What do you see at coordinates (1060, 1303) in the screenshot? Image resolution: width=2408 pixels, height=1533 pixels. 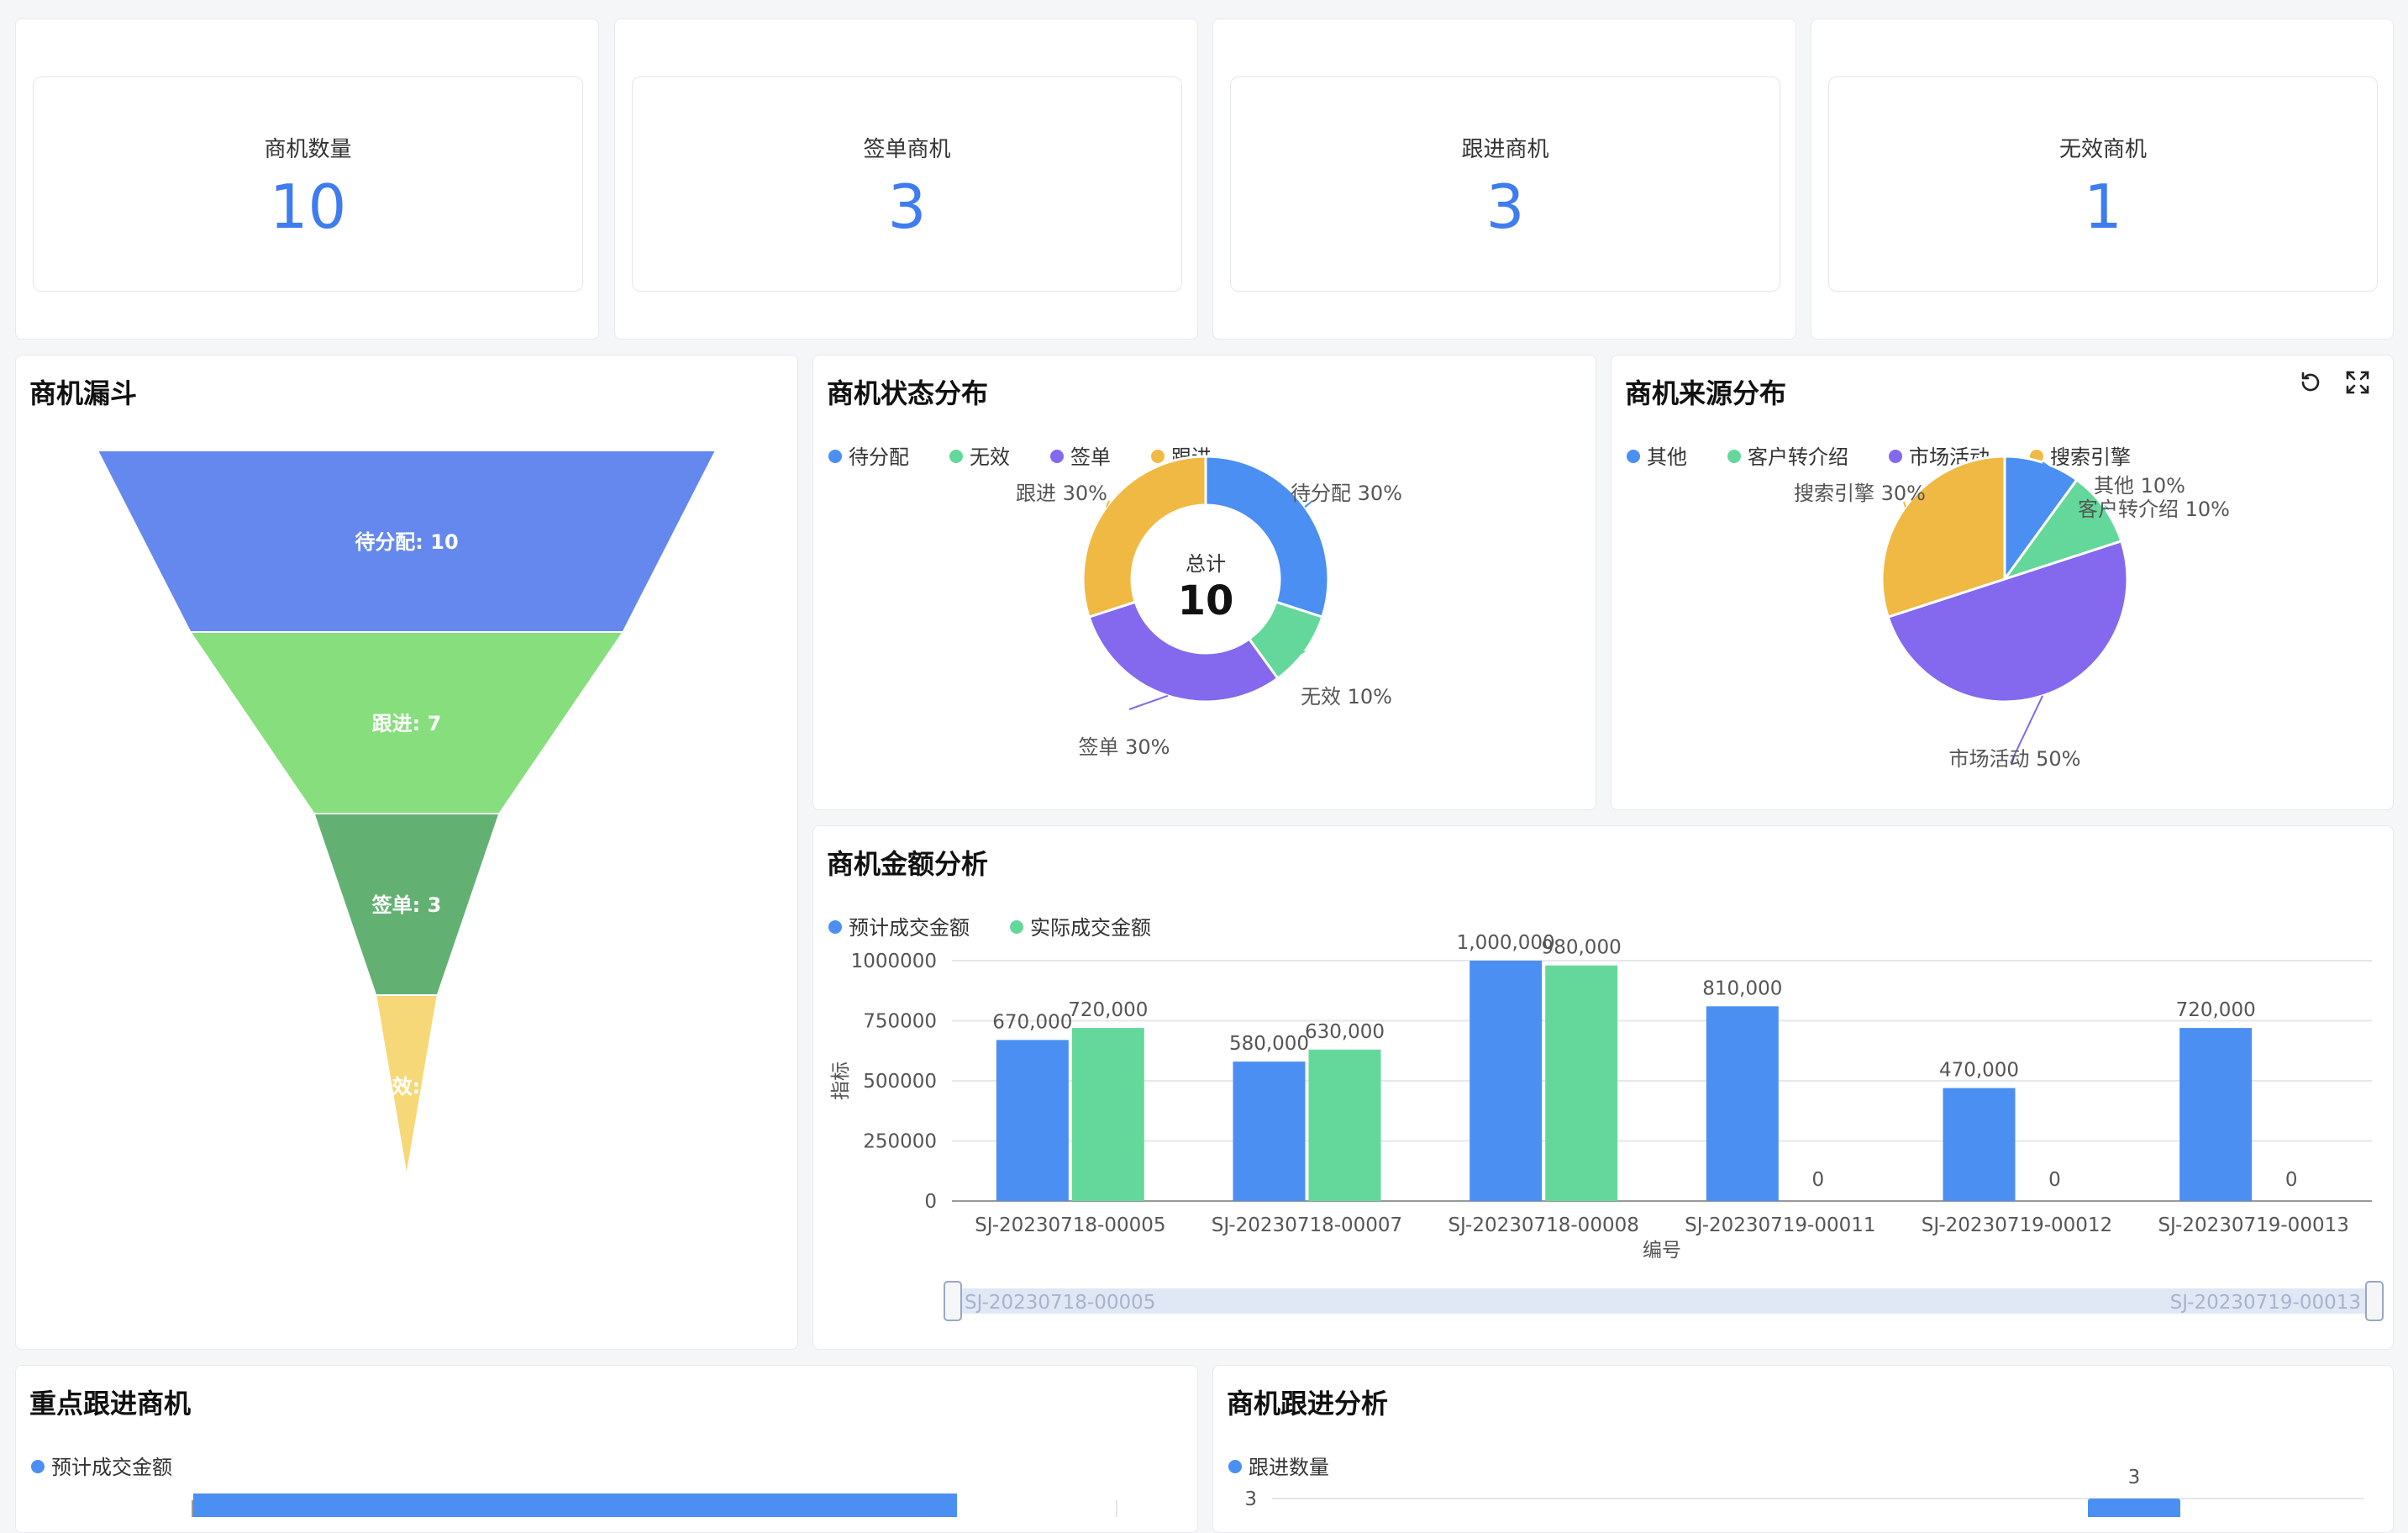 I see `zoom-start-label: SJ-20230718-00005` at bounding box center [1060, 1303].